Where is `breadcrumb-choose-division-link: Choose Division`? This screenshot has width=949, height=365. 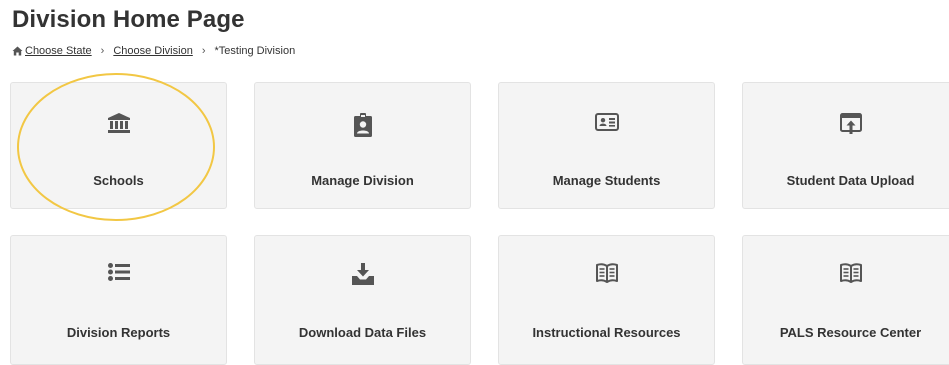 breadcrumb-choose-division-link: Choose Division is located at coordinates (152, 51).